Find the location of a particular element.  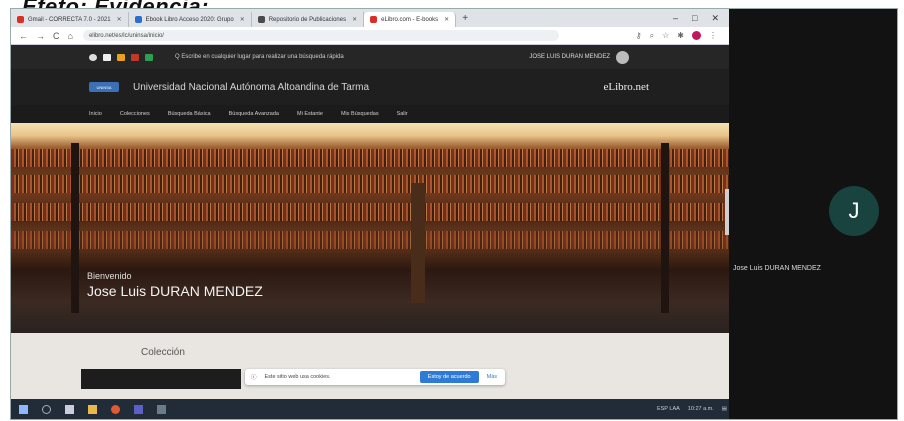

system-tray: ESP LAA 10:27 a.m. ▤ is located at coordinates (692, 409).